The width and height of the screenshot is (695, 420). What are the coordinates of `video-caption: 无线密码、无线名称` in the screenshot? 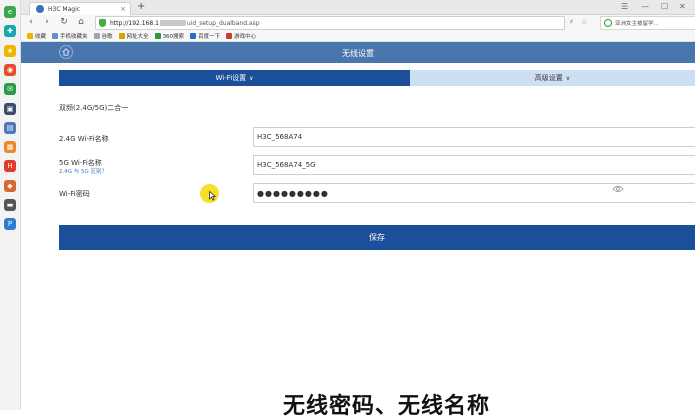 It's located at (386, 406).